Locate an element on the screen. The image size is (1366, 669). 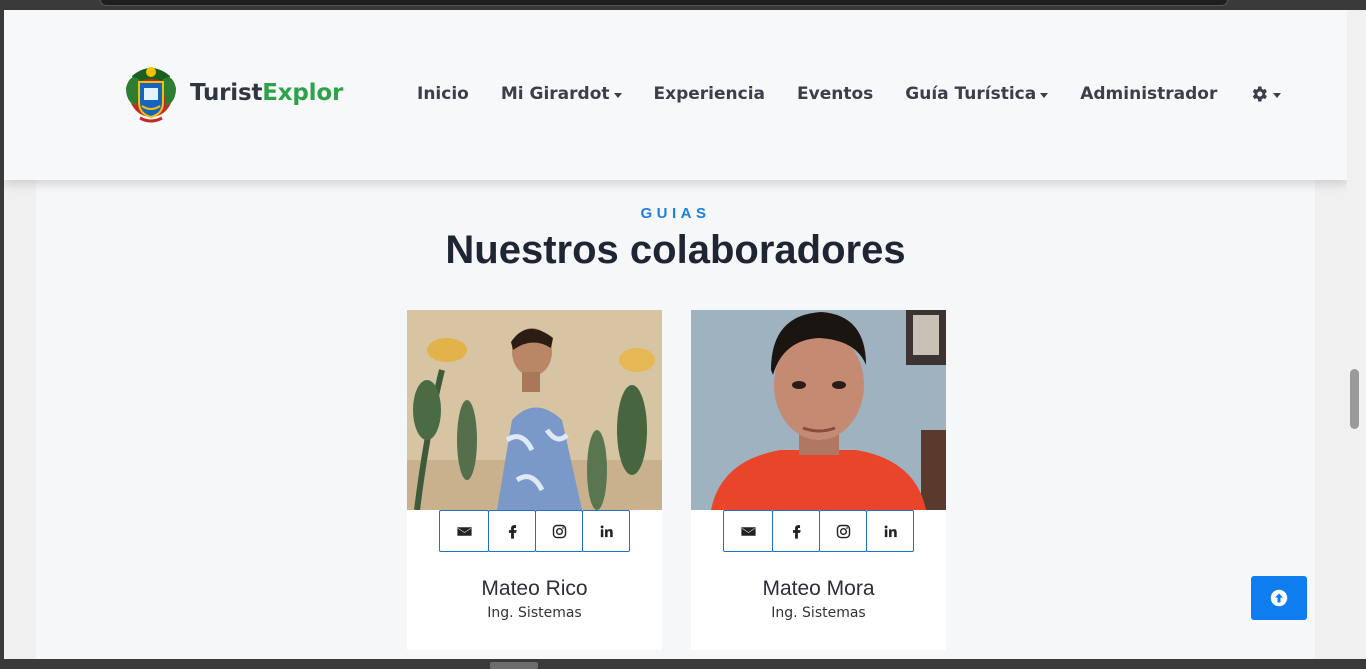
nav-item-mi-girardot: Mi Girardot is located at coordinates (561, 94).